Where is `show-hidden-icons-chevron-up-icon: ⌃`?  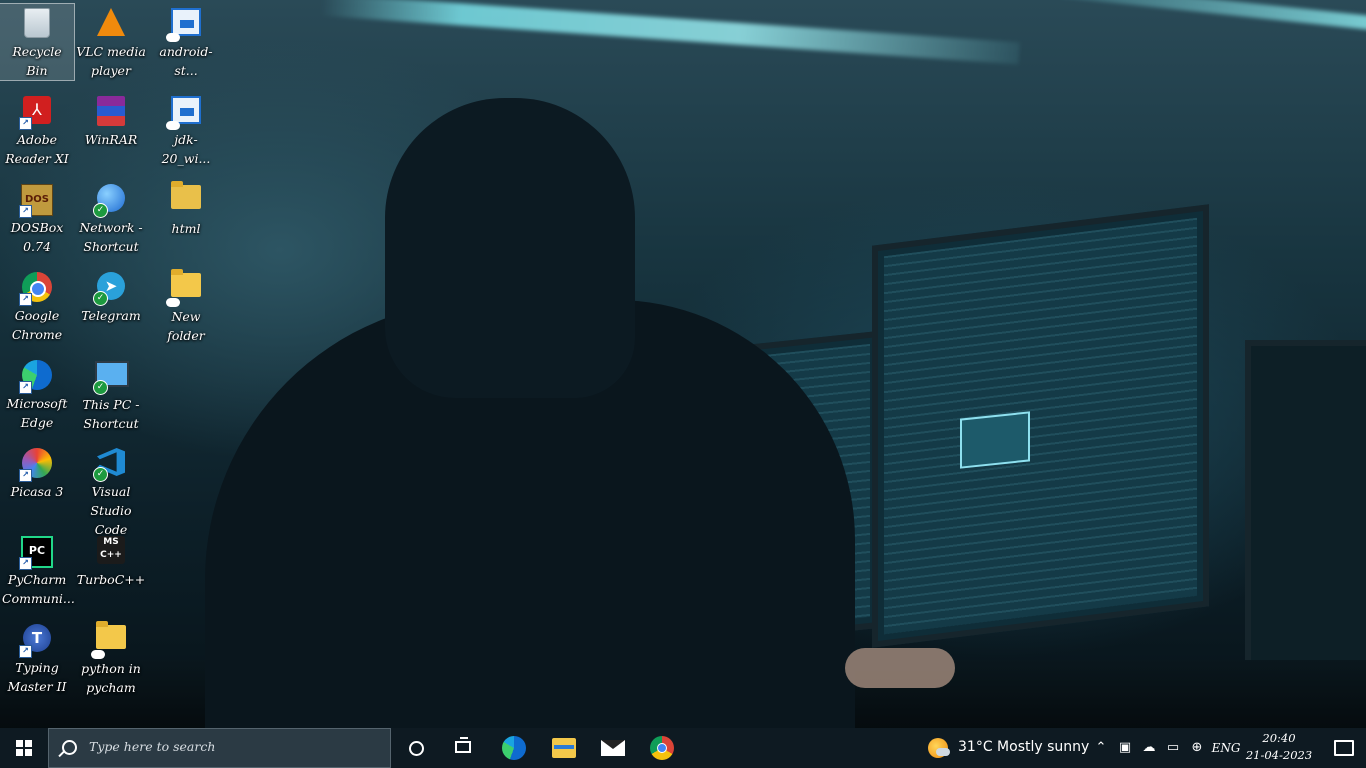
show-hidden-icons-chevron-up-icon: ⌃ is located at coordinates (1101, 748).